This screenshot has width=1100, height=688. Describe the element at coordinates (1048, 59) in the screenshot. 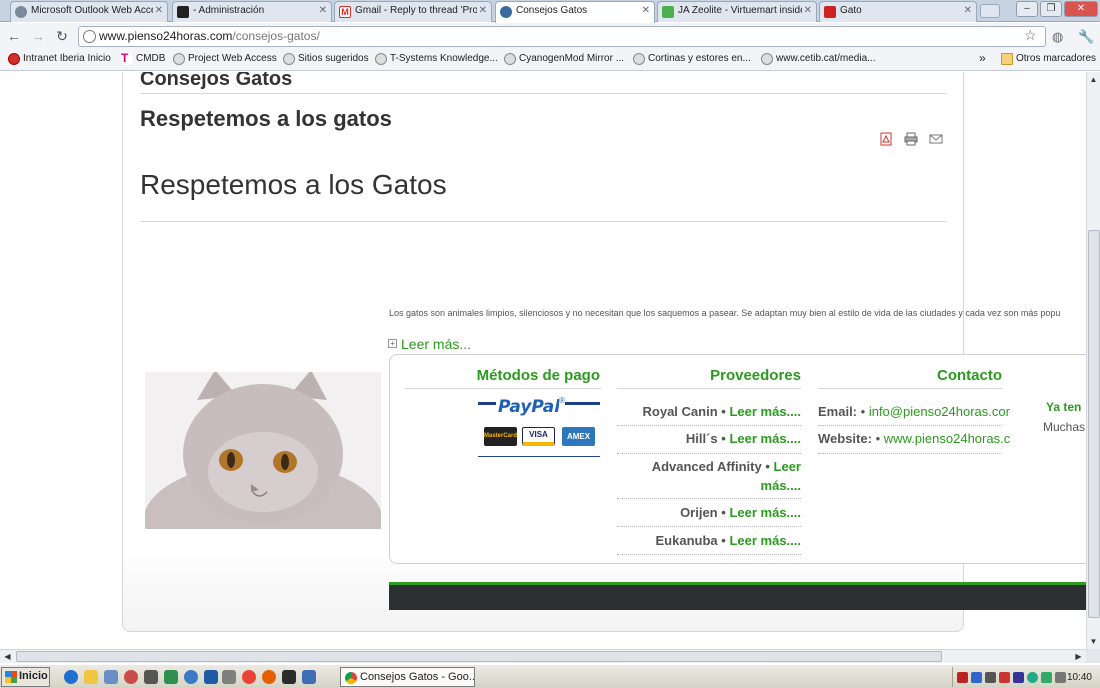

I see `other-bookmarks-folder: Otros marcadores` at that location.